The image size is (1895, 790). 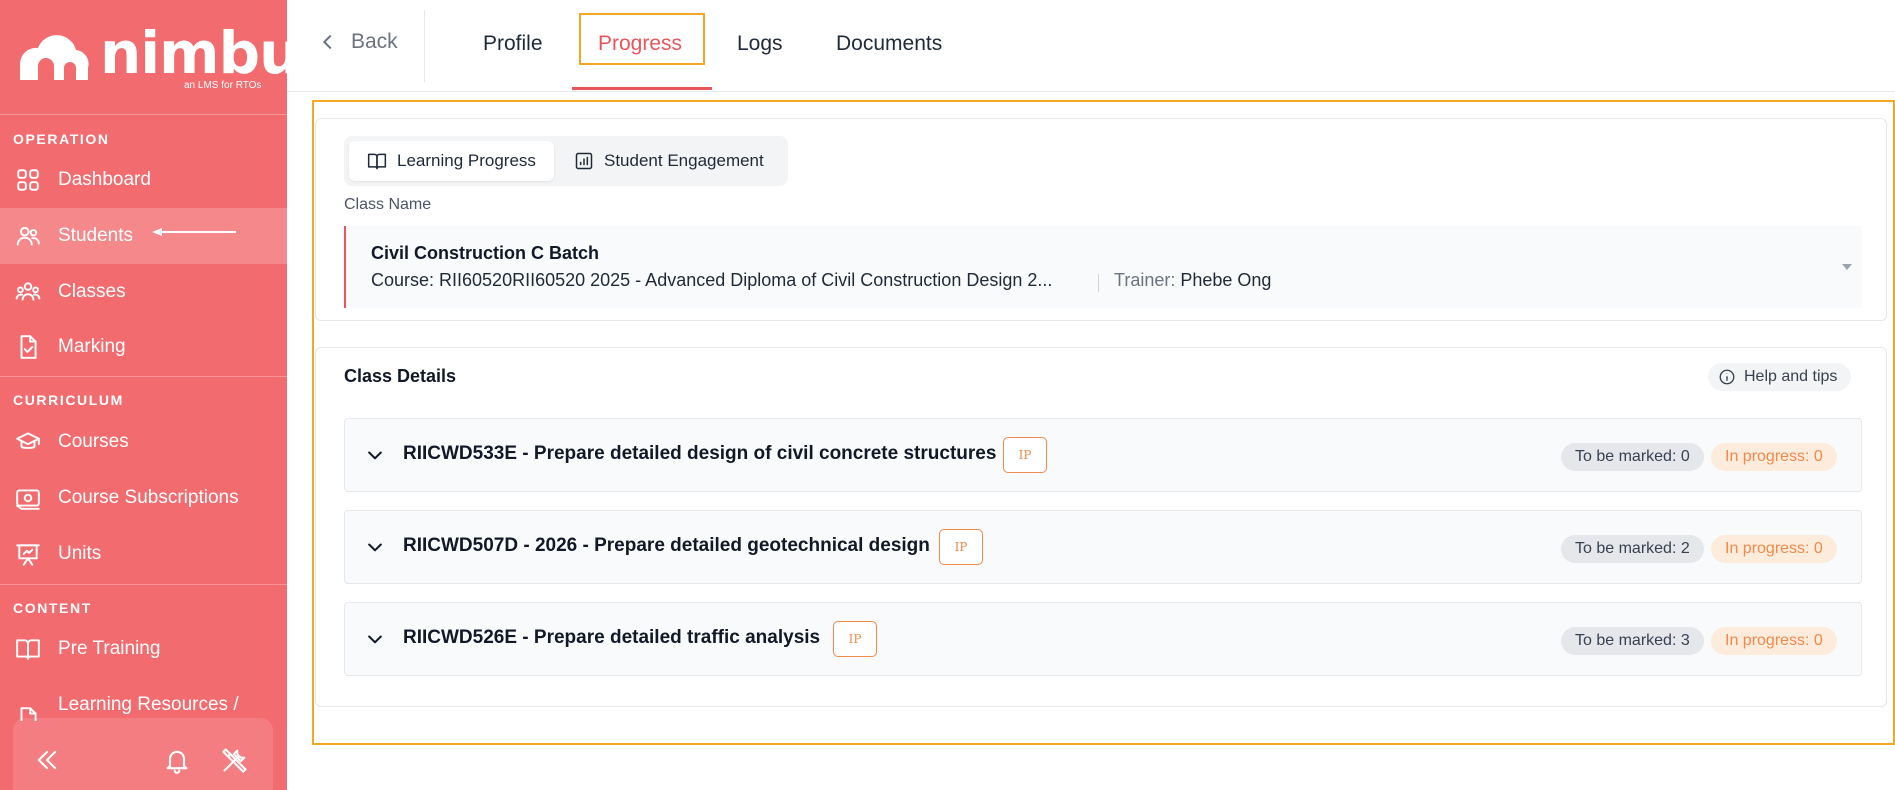 I want to click on sidebar-item-label: Units, so click(x=80, y=553).